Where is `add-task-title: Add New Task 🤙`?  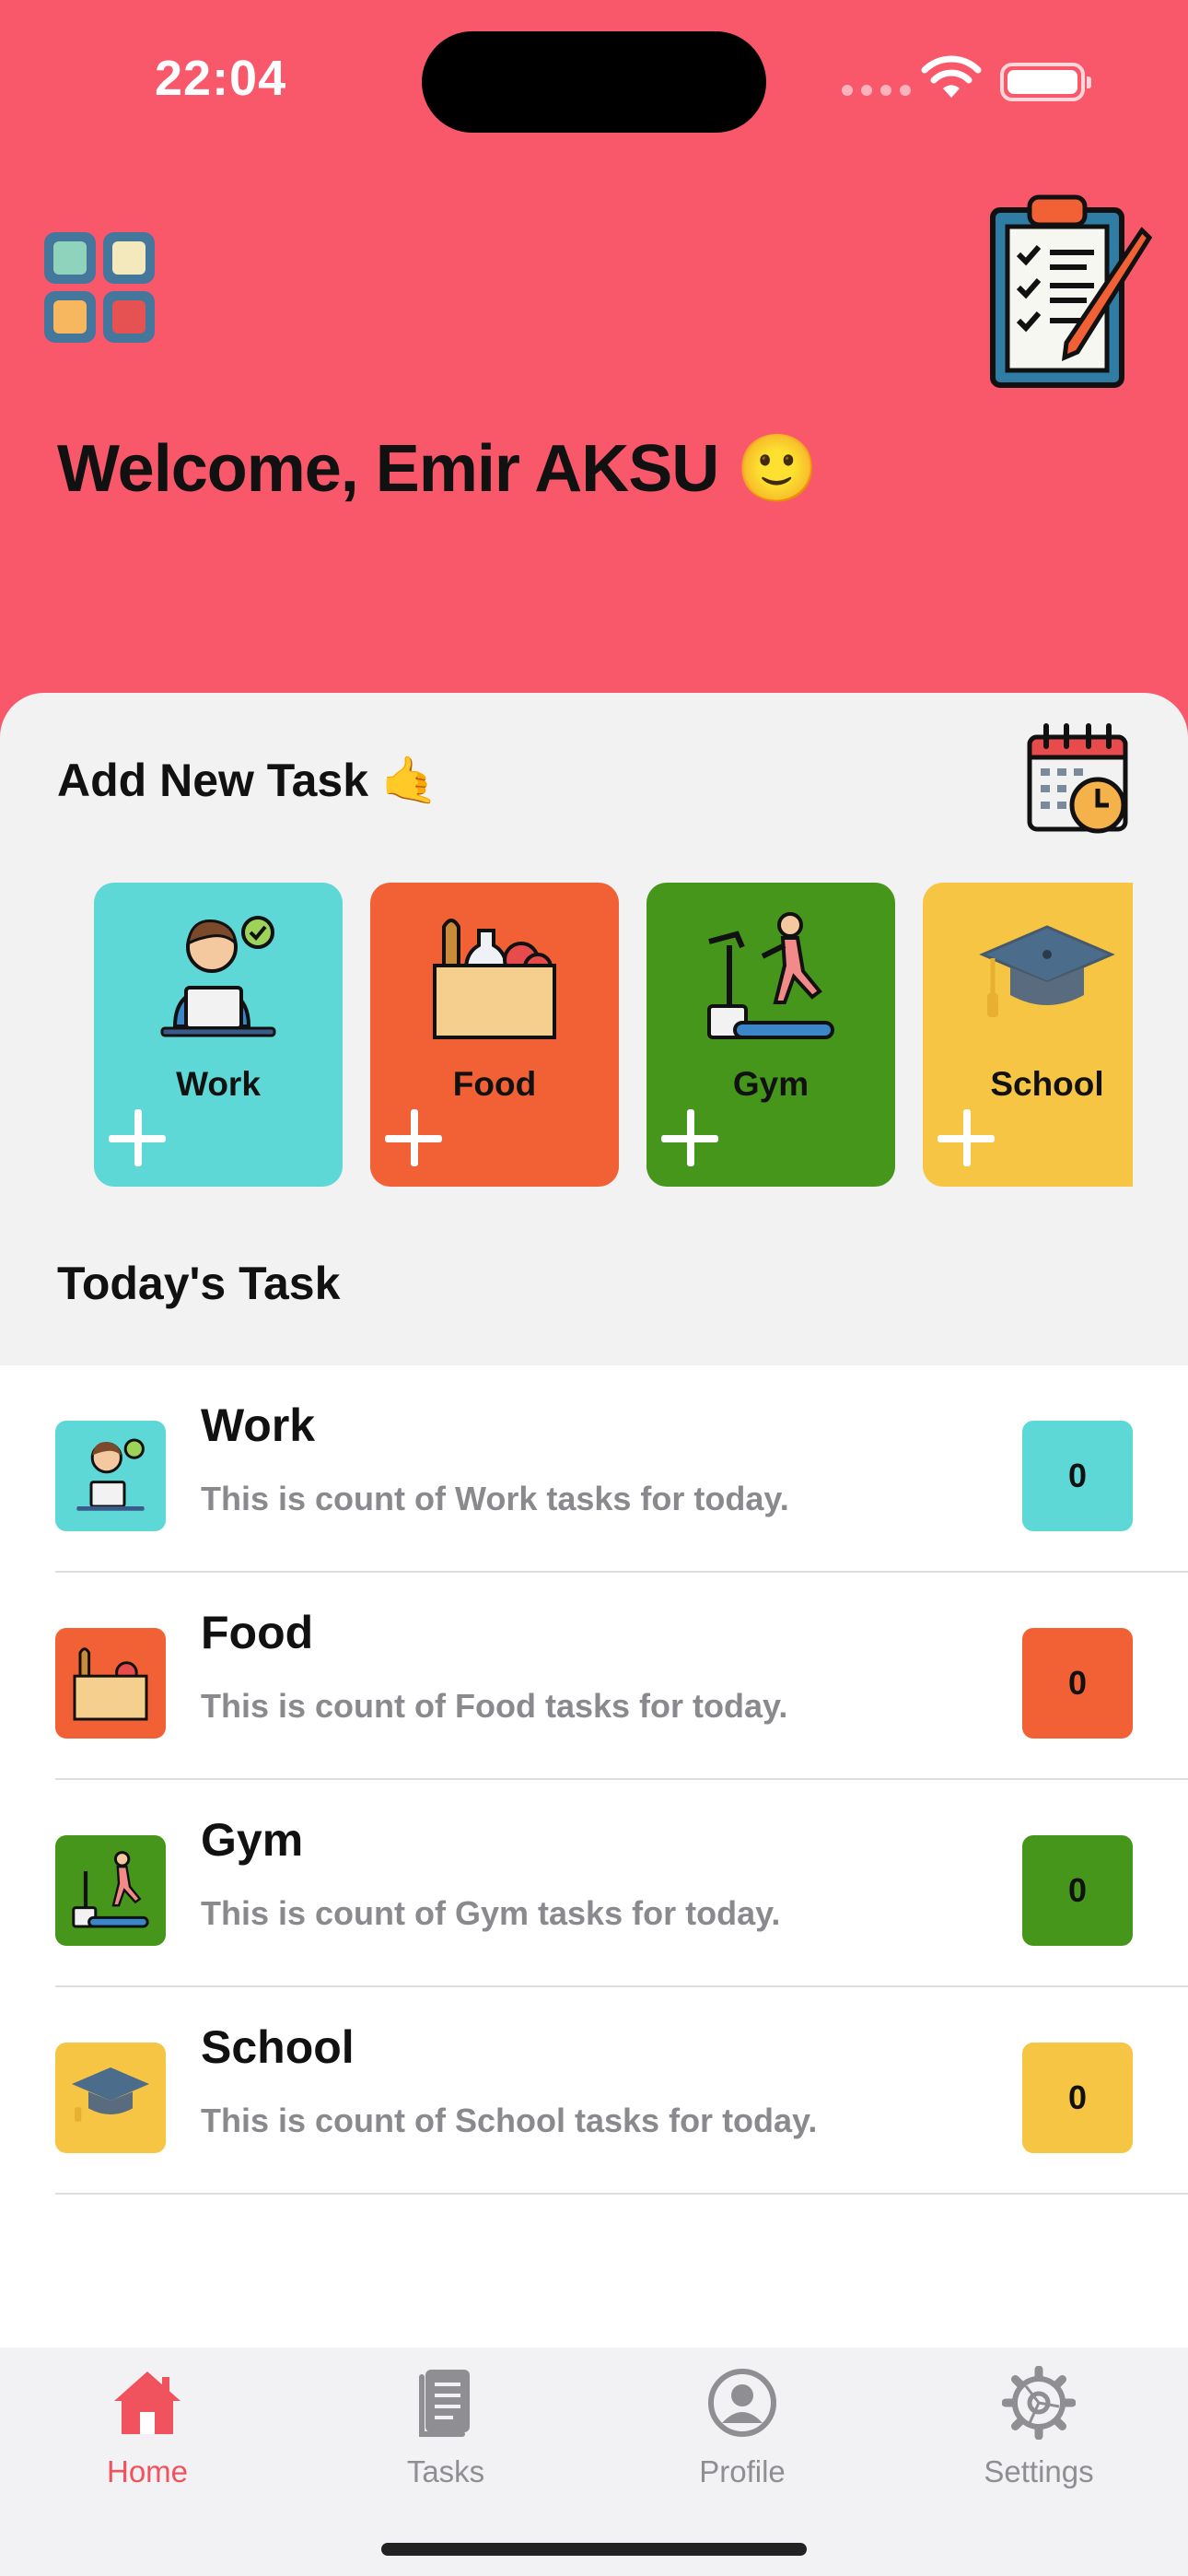 add-task-title: Add New Task 🤙 is located at coordinates (248, 780).